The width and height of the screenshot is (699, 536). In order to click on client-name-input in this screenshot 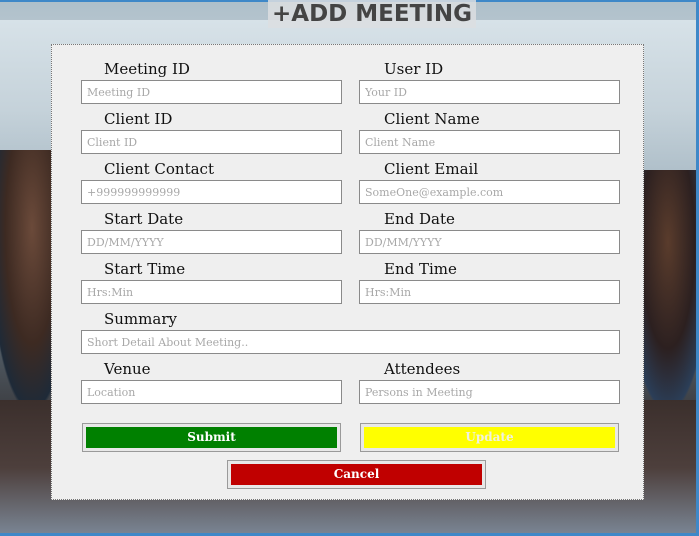, I will do `click(489, 142)`.